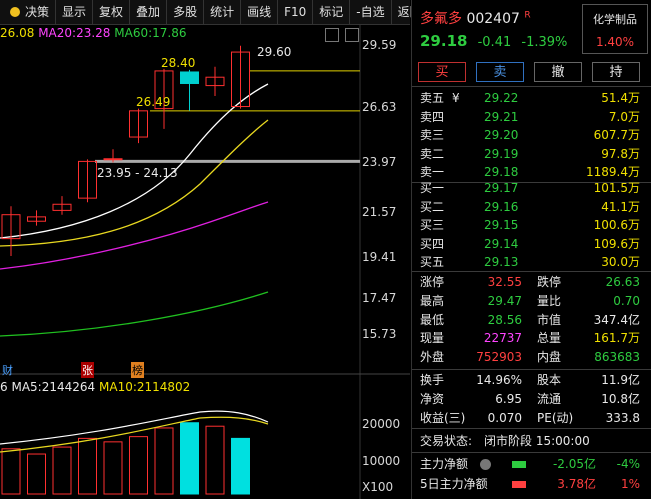 This screenshot has width=651, height=499. I want to click on vol-ma10-label: MA10:, so click(118, 387).